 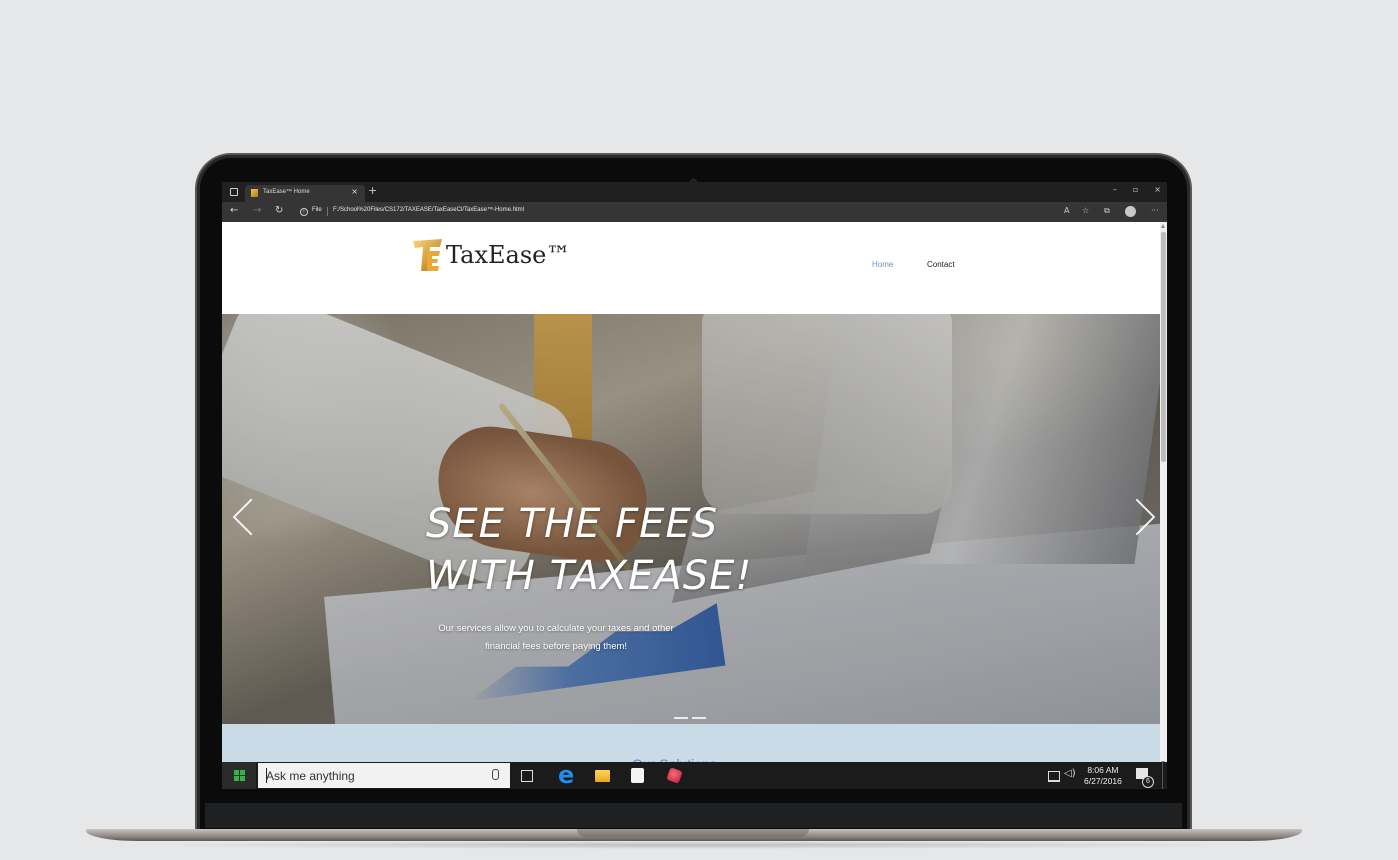 I want to click on file-explorer-icon, so click(x=602, y=776).